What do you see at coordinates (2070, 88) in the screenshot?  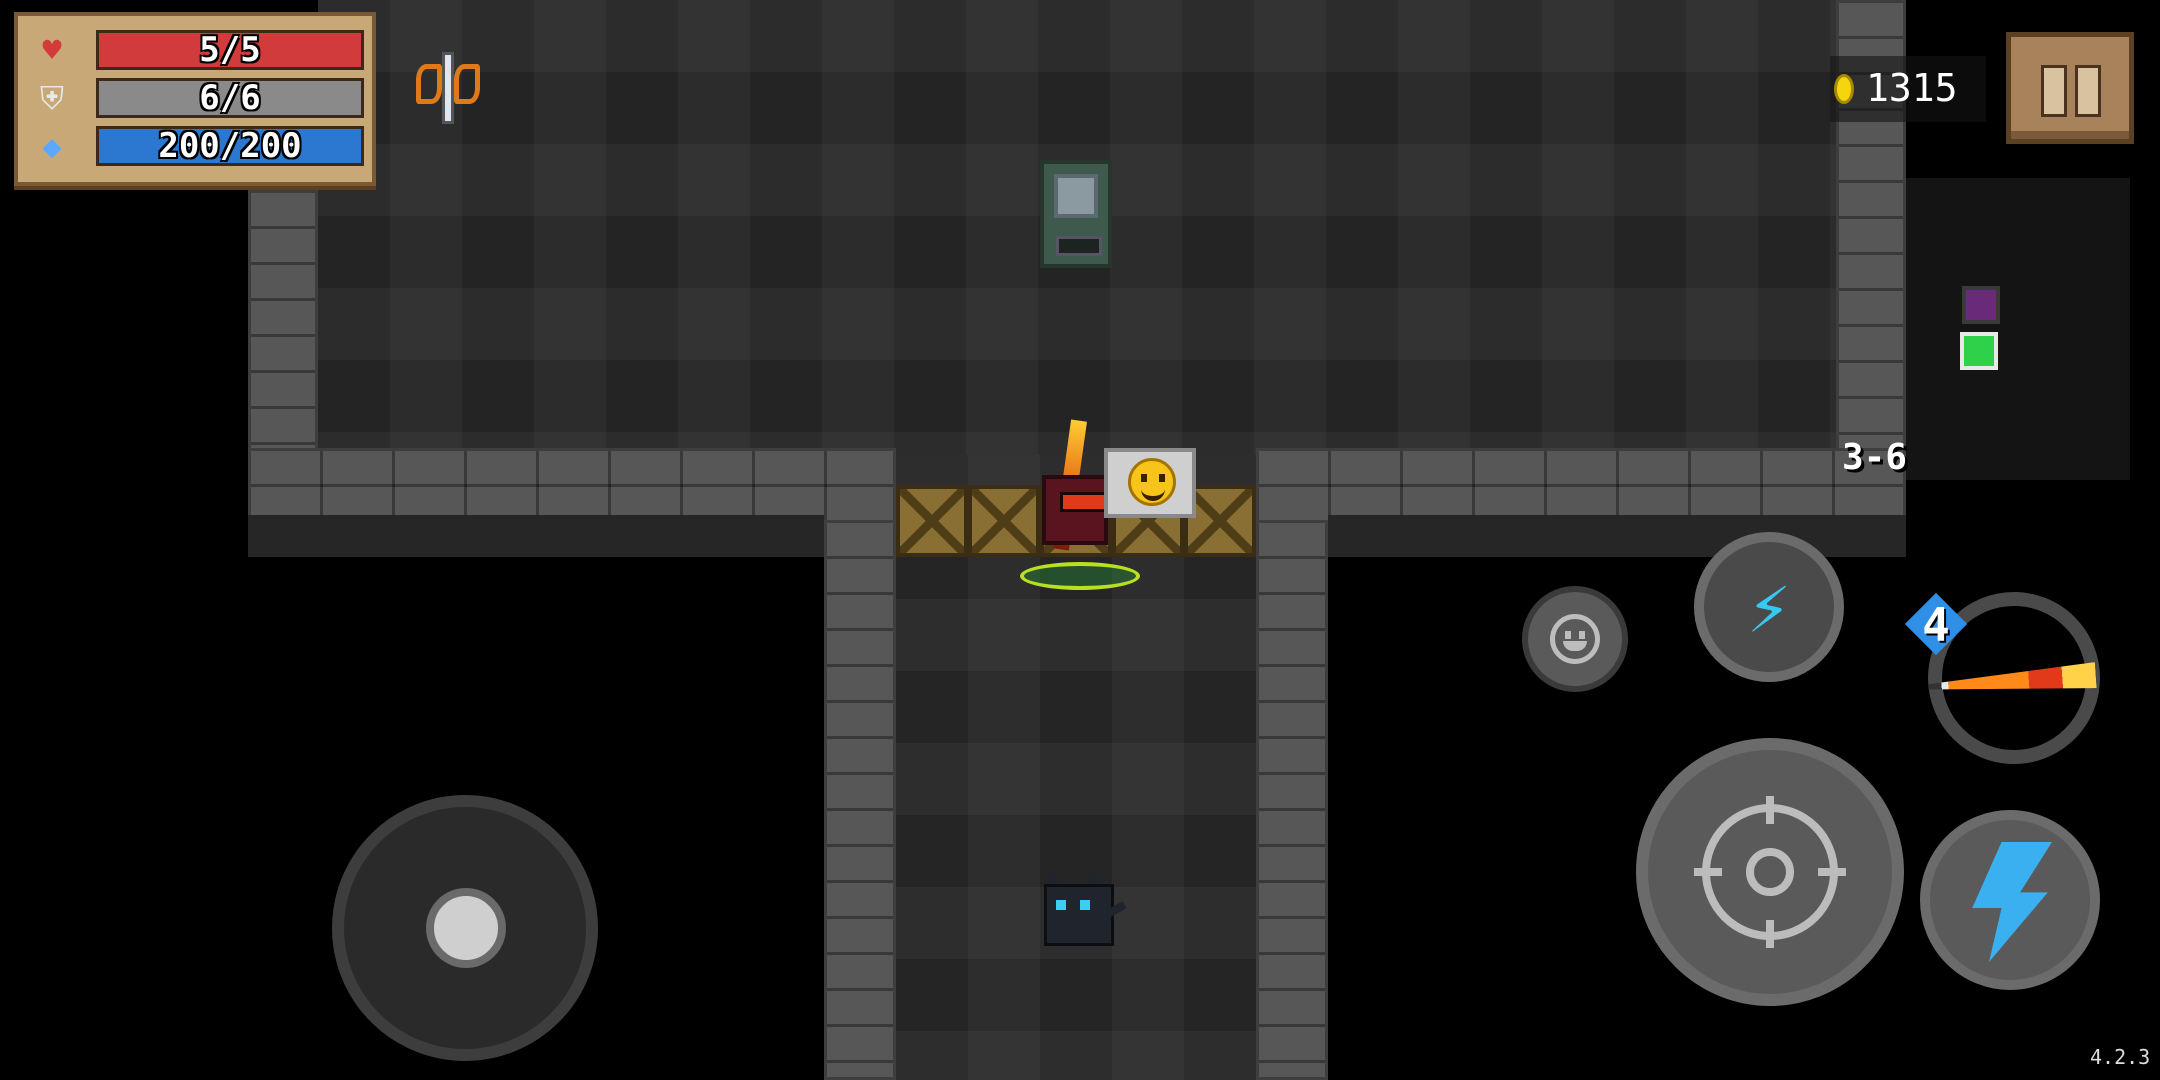 I see `pause-button` at bounding box center [2070, 88].